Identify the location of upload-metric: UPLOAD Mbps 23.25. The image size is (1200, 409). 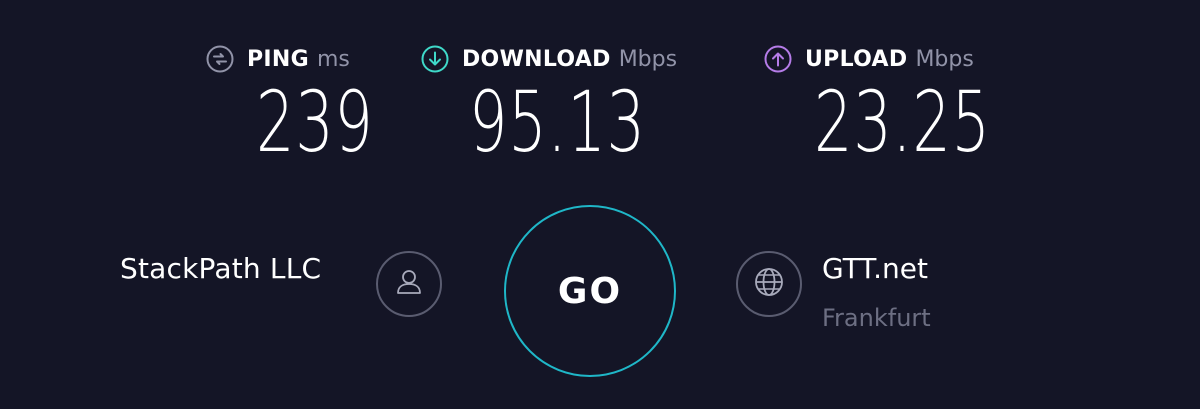
(877, 102).